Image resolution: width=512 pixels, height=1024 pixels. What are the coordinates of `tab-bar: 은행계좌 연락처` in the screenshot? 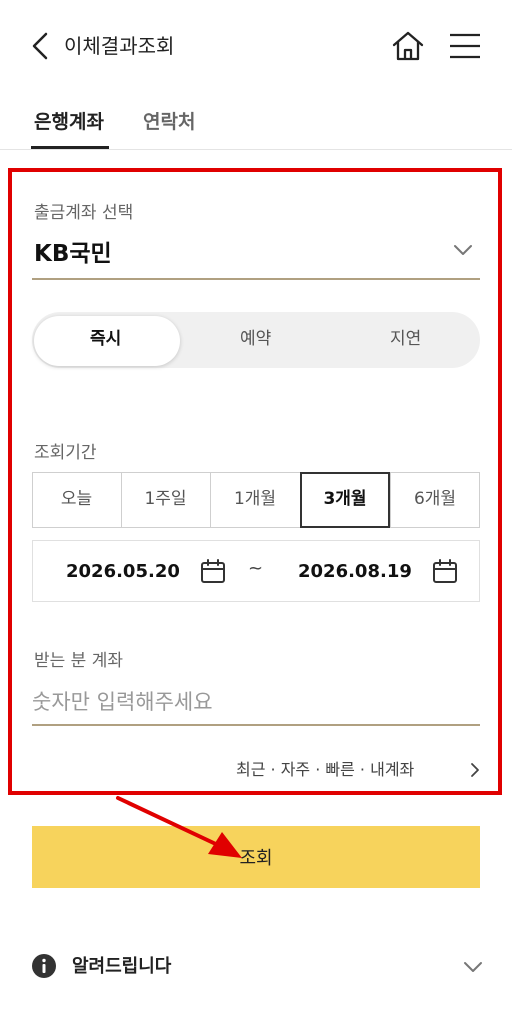 It's located at (256, 125).